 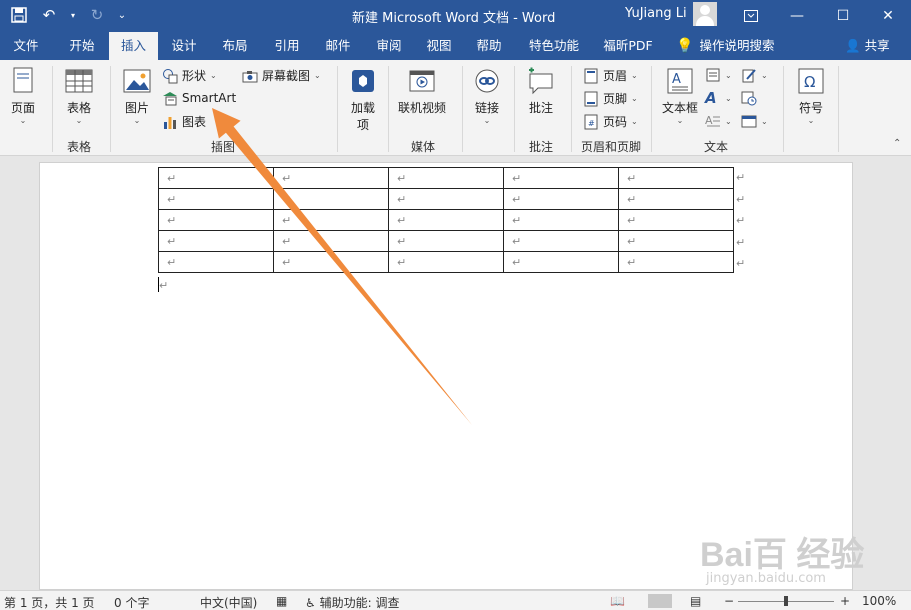 I want to click on undo-dropdown-icon: ▾, so click(x=73, y=15).